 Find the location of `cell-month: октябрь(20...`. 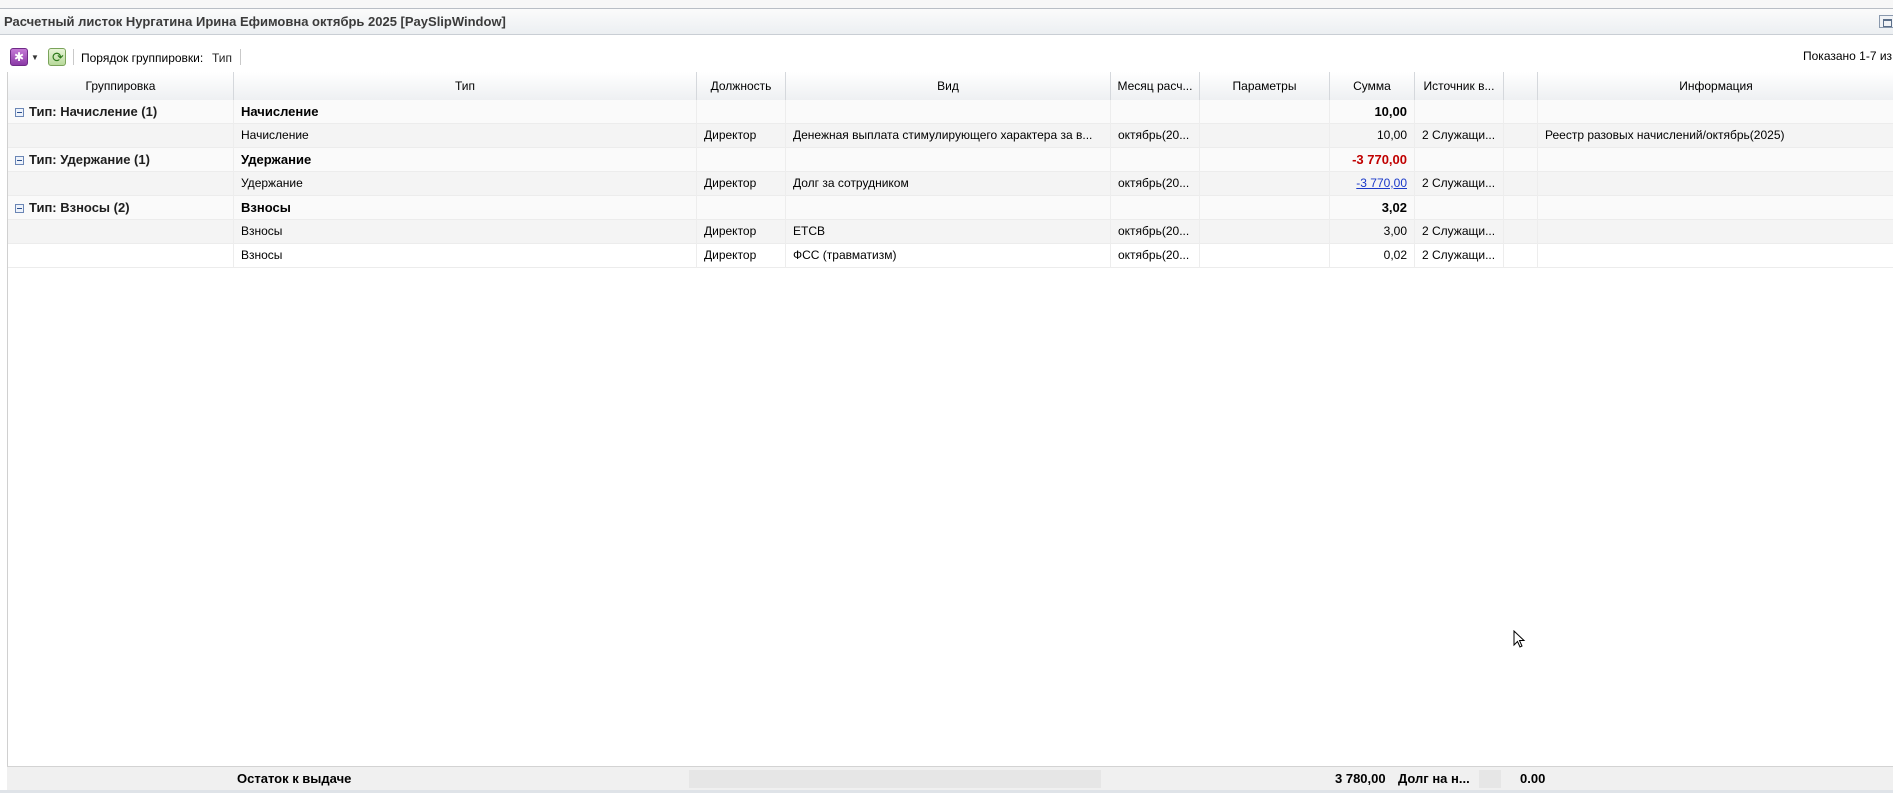

cell-month: октябрь(20... is located at coordinates (1155, 232).